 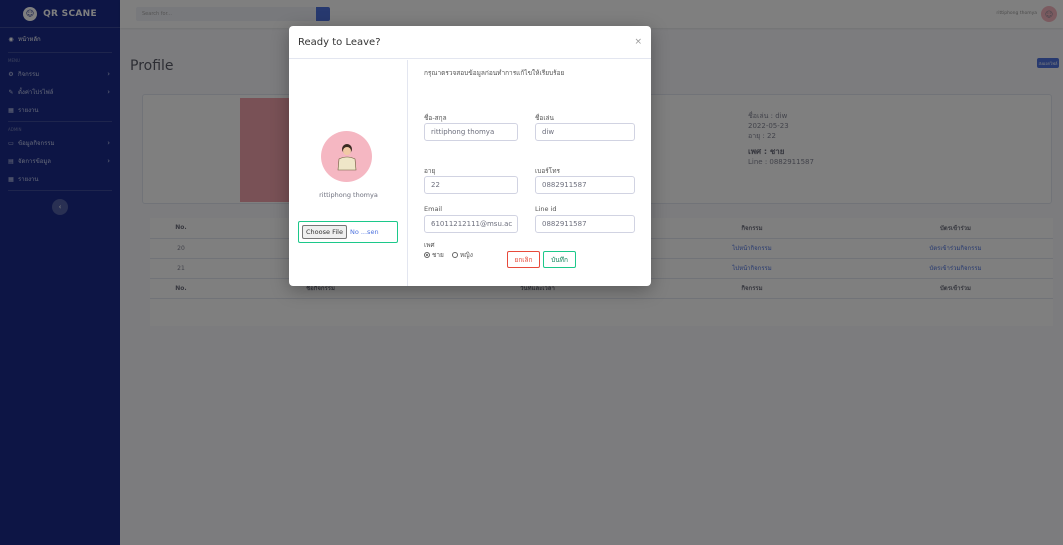 I want to click on sex-radio-group: ชาย หญิง, so click(x=448, y=255).